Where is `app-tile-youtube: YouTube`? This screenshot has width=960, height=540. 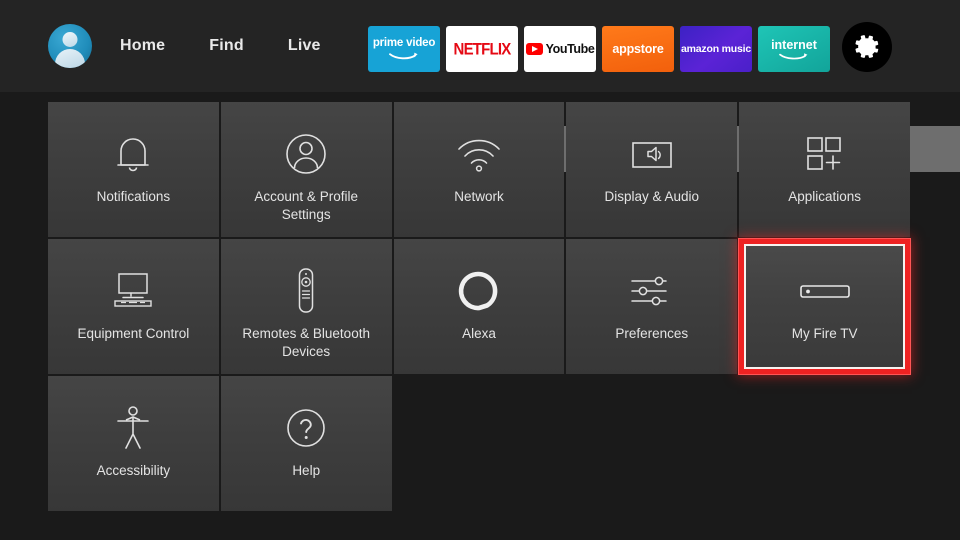
app-tile-youtube: YouTube is located at coordinates (560, 49).